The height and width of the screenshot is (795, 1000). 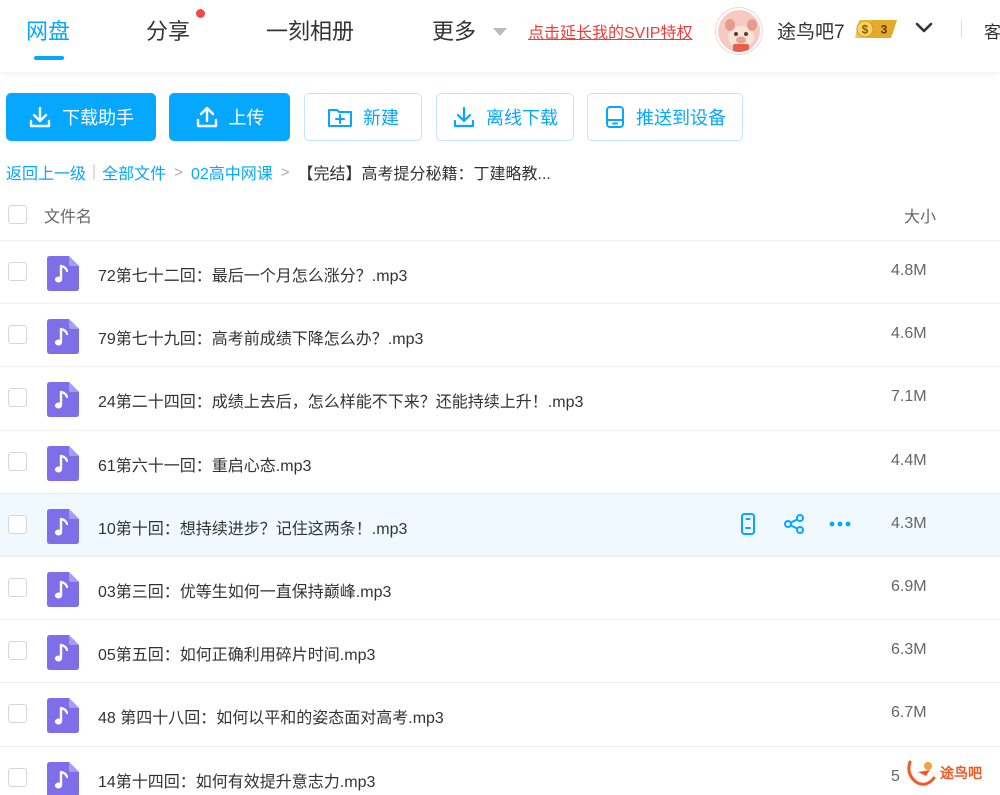 I want to click on file-size: 4.8M, so click(x=909, y=270).